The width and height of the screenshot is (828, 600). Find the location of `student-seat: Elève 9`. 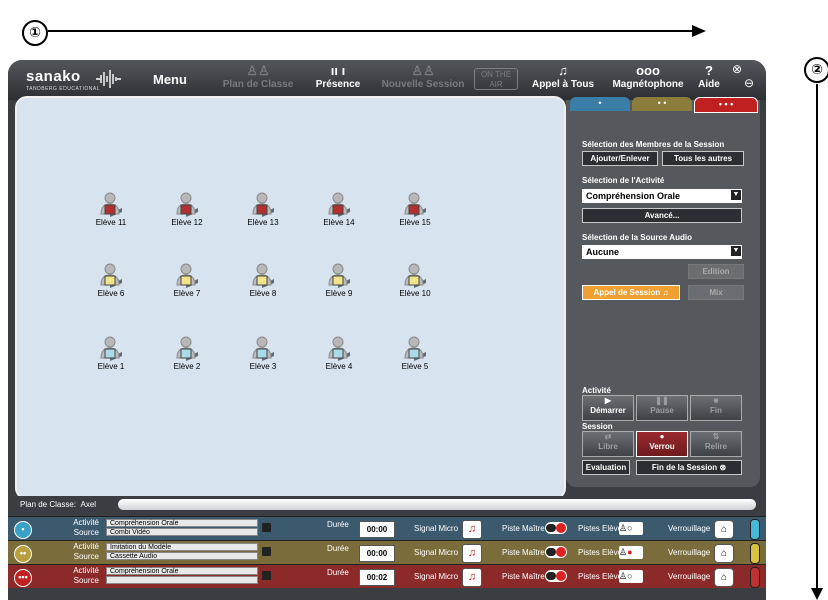

student-seat: Elève 9 is located at coordinates (339, 280).